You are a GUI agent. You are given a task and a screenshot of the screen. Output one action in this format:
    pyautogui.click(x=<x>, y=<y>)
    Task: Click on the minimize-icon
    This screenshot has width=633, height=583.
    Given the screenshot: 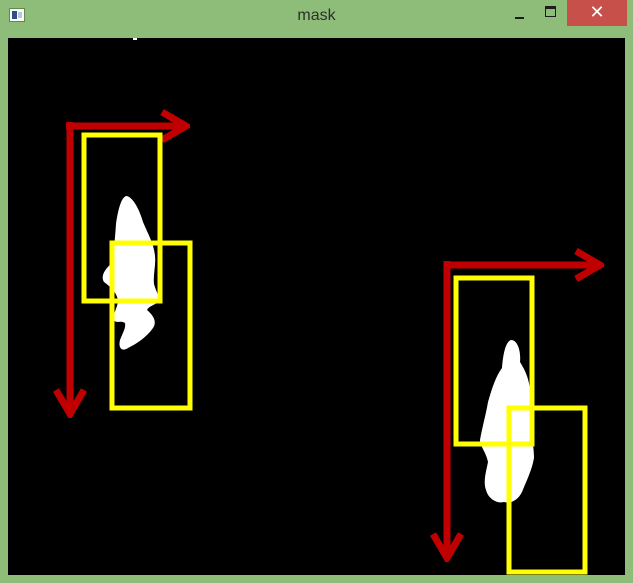 What is the action you would take?
    pyautogui.click(x=519, y=18)
    